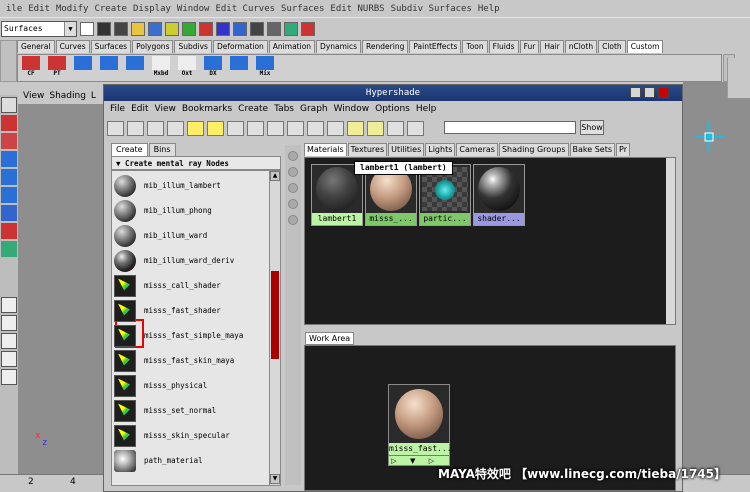 The height and width of the screenshot is (492, 750). What do you see at coordinates (240, 46) in the screenshot?
I see `shelf-tab: Deformation` at bounding box center [240, 46].